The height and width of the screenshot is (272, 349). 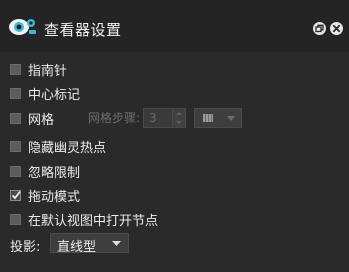 I want to click on option-open-nodes-default-view: 在默认视图中打开节点, so click(x=84, y=219).